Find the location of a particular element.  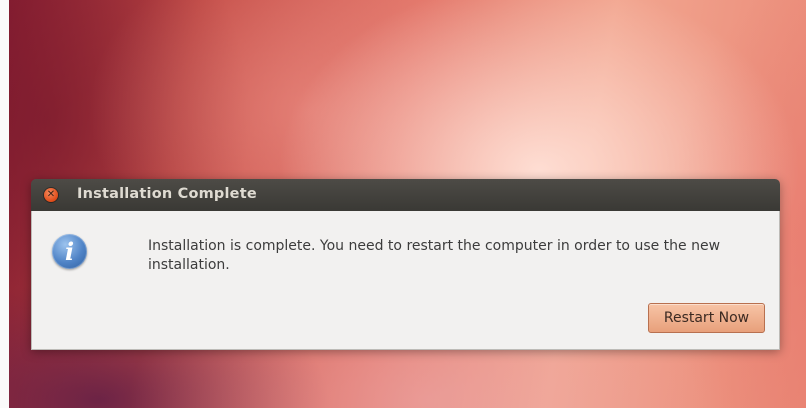

dialog-titlebar: ✕ Installation Complete is located at coordinates (405, 195).